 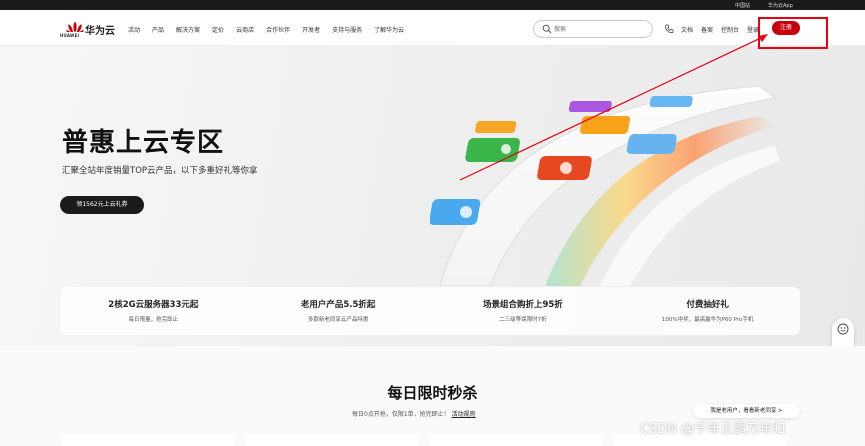 What do you see at coordinates (134, 29) in the screenshot?
I see `menu-item-activity: 活动` at bounding box center [134, 29].